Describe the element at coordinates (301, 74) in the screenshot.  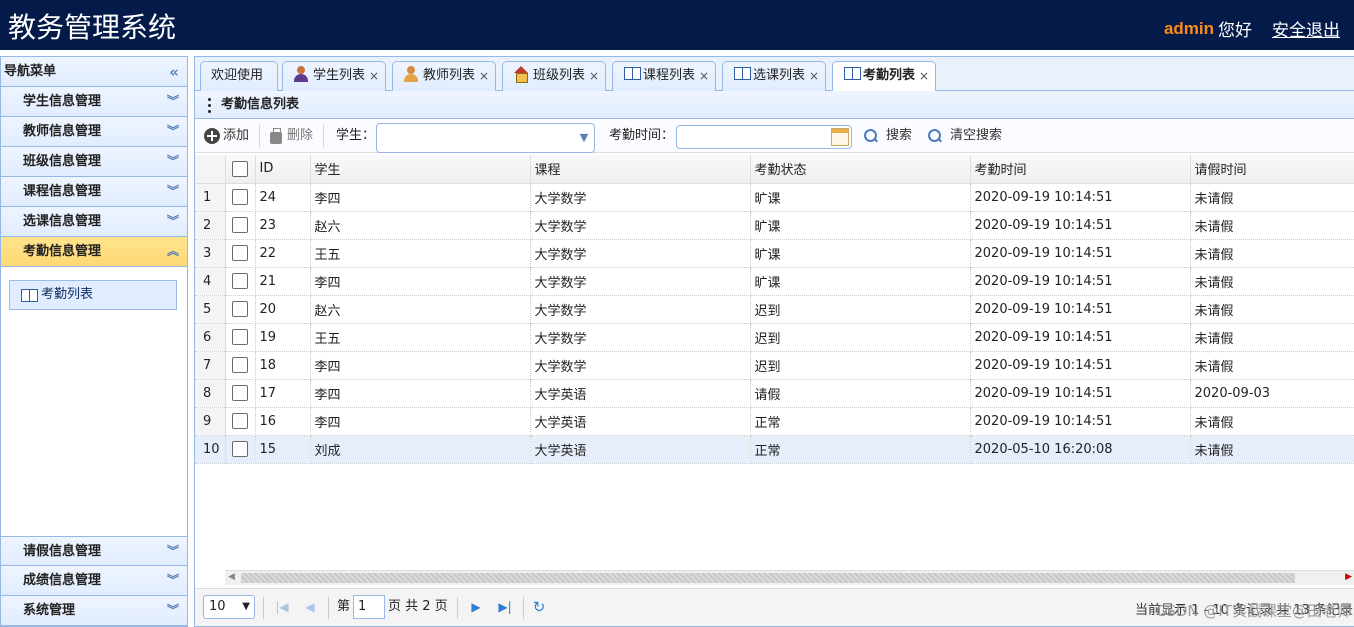
I see `student-icon` at that location.